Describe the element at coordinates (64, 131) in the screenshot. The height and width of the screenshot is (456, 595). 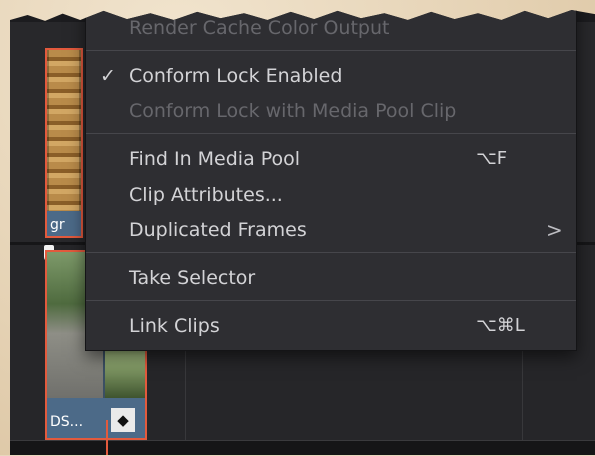
I see `clip-thumbnail` at that location.